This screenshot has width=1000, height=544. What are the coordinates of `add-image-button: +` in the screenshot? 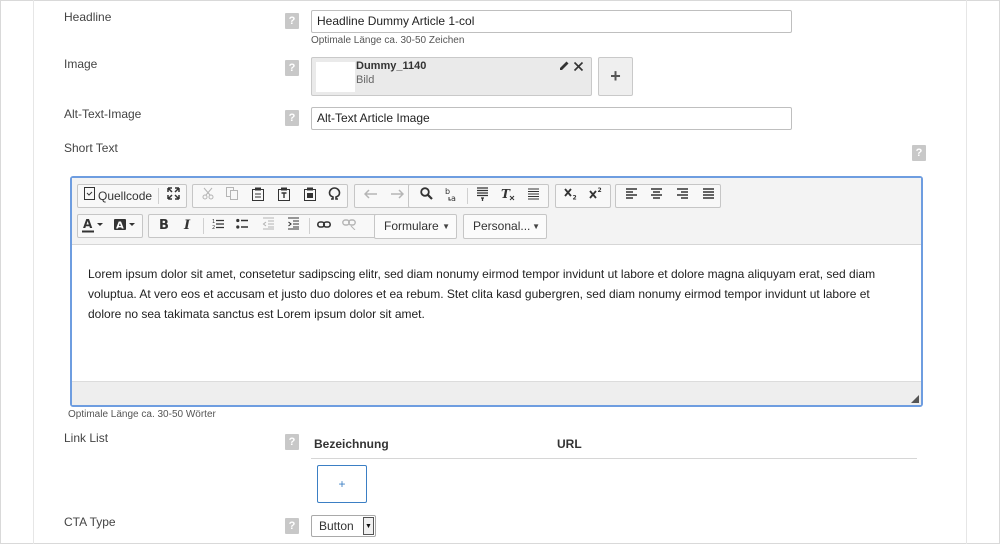 It's located at (615, 76).